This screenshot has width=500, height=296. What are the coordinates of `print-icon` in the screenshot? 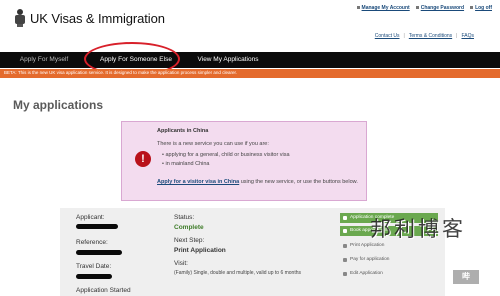 It's located at (345, 246).